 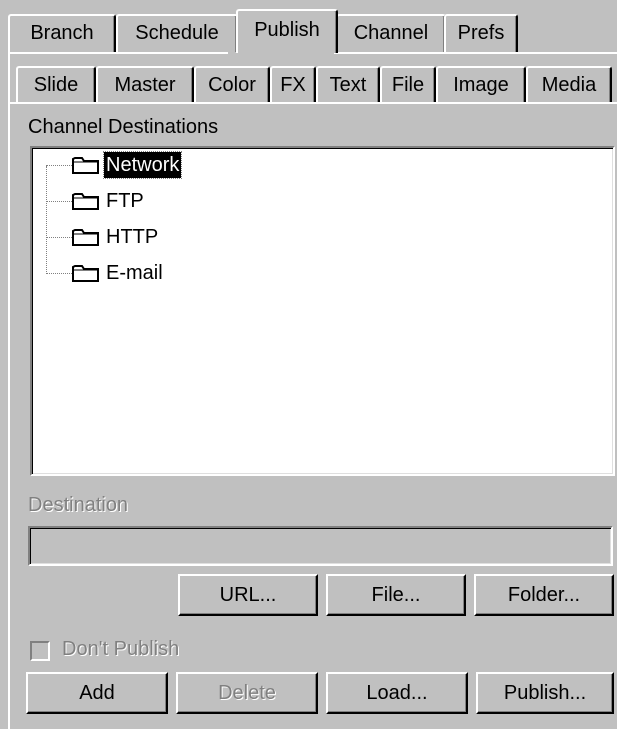 I want to click on destination-field, so click(x=320, y=546).